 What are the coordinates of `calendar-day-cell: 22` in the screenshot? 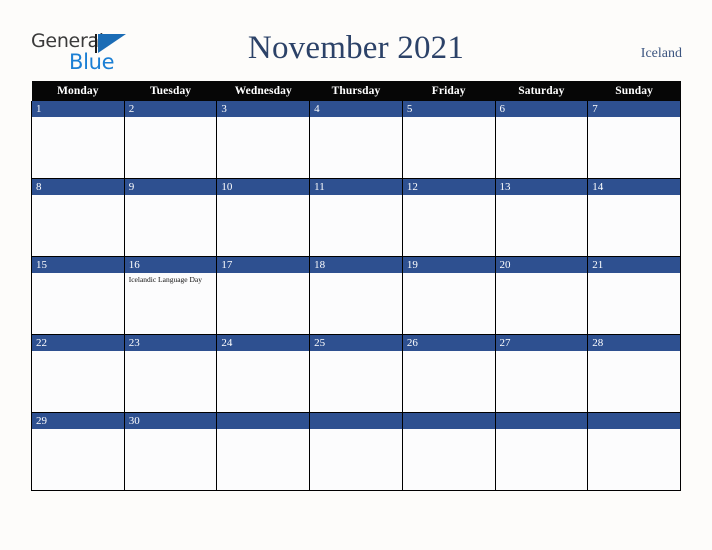 It's located at (78, 373).